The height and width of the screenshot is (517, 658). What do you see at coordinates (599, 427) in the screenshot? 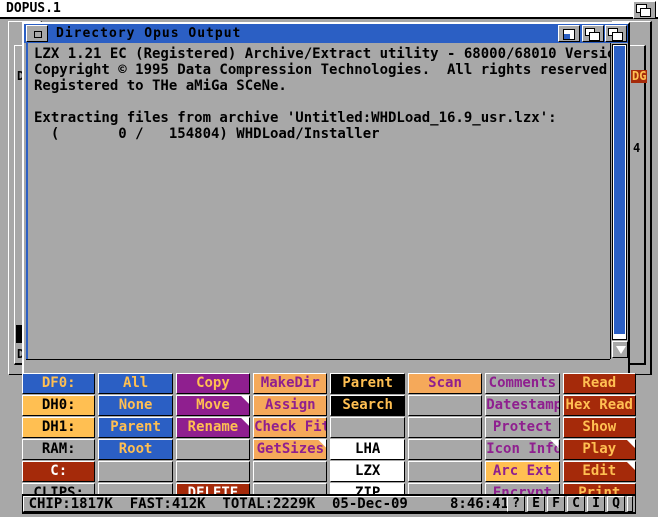
I see `button-show: Show` at bounding box center [599, 427].